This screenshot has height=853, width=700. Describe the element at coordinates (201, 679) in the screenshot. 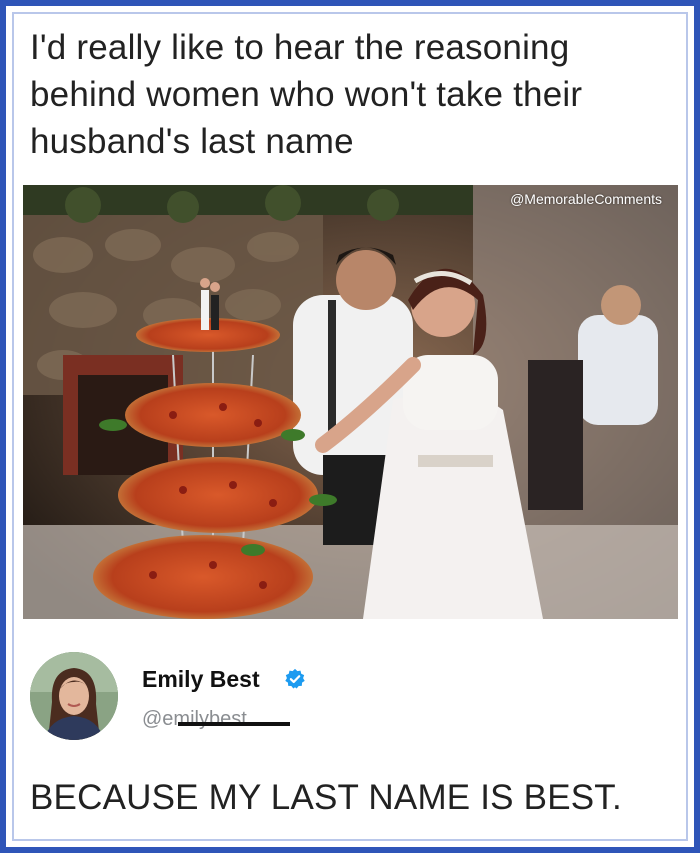

I see `author-name: Emily Best` at that location.